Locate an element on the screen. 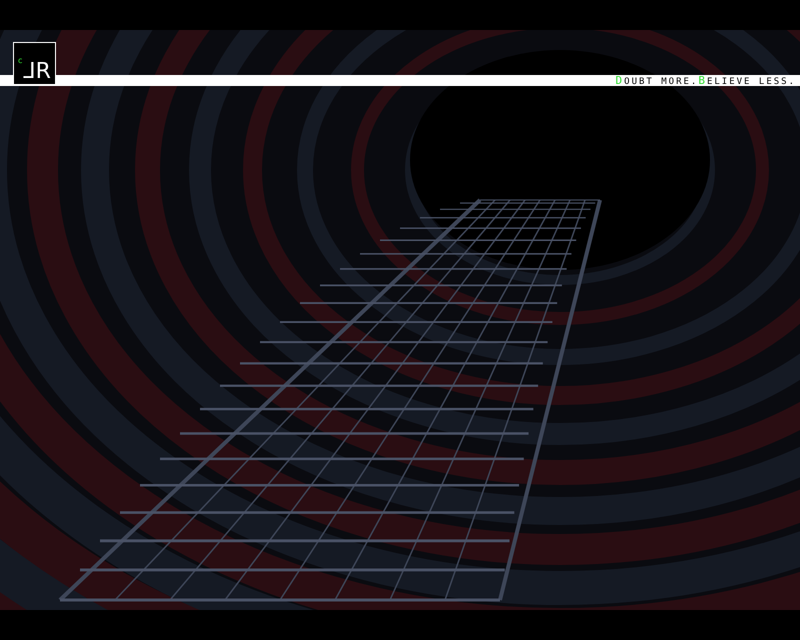 Image resolution: width=800 pixels, height=640 pixels. tagline-text: D OUBT MORE.B ELIEVE LESS. is located at coordinates (706, 80).